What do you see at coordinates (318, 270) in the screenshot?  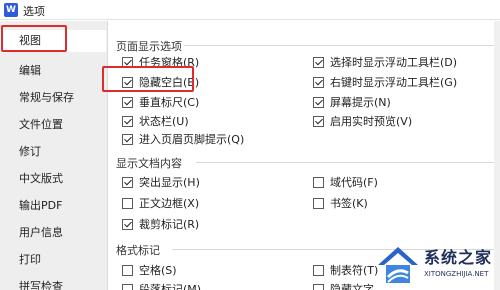 I see `checkbox-tab-characters` at bounding box center [318, 270].